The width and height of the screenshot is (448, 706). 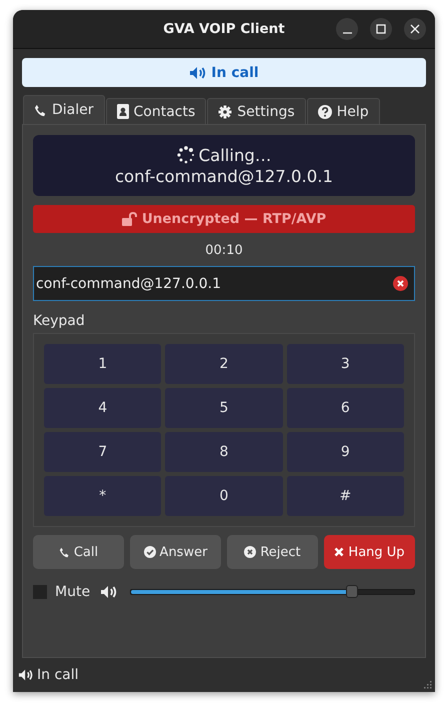 I want to click on mute-label: Mute, so click(x=72, y=592).